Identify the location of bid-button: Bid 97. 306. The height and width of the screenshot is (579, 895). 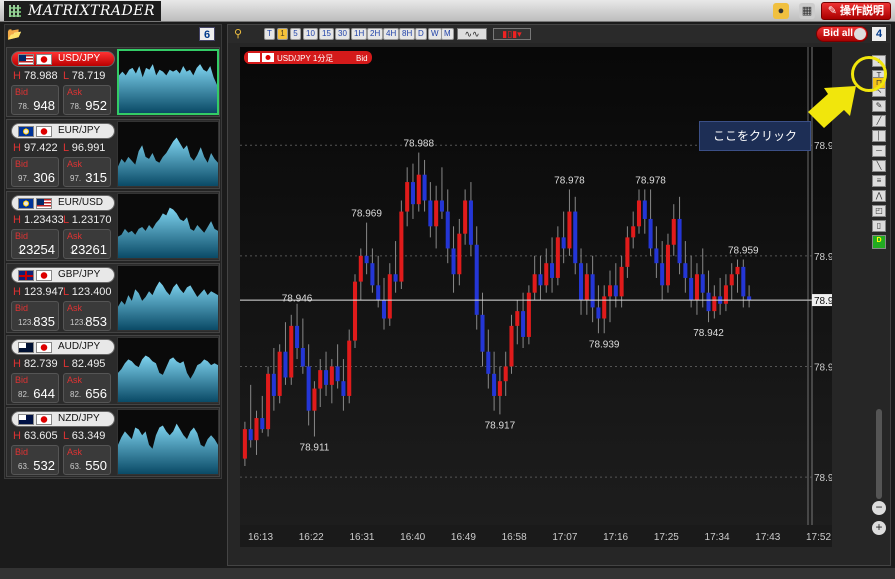
(35, 172).